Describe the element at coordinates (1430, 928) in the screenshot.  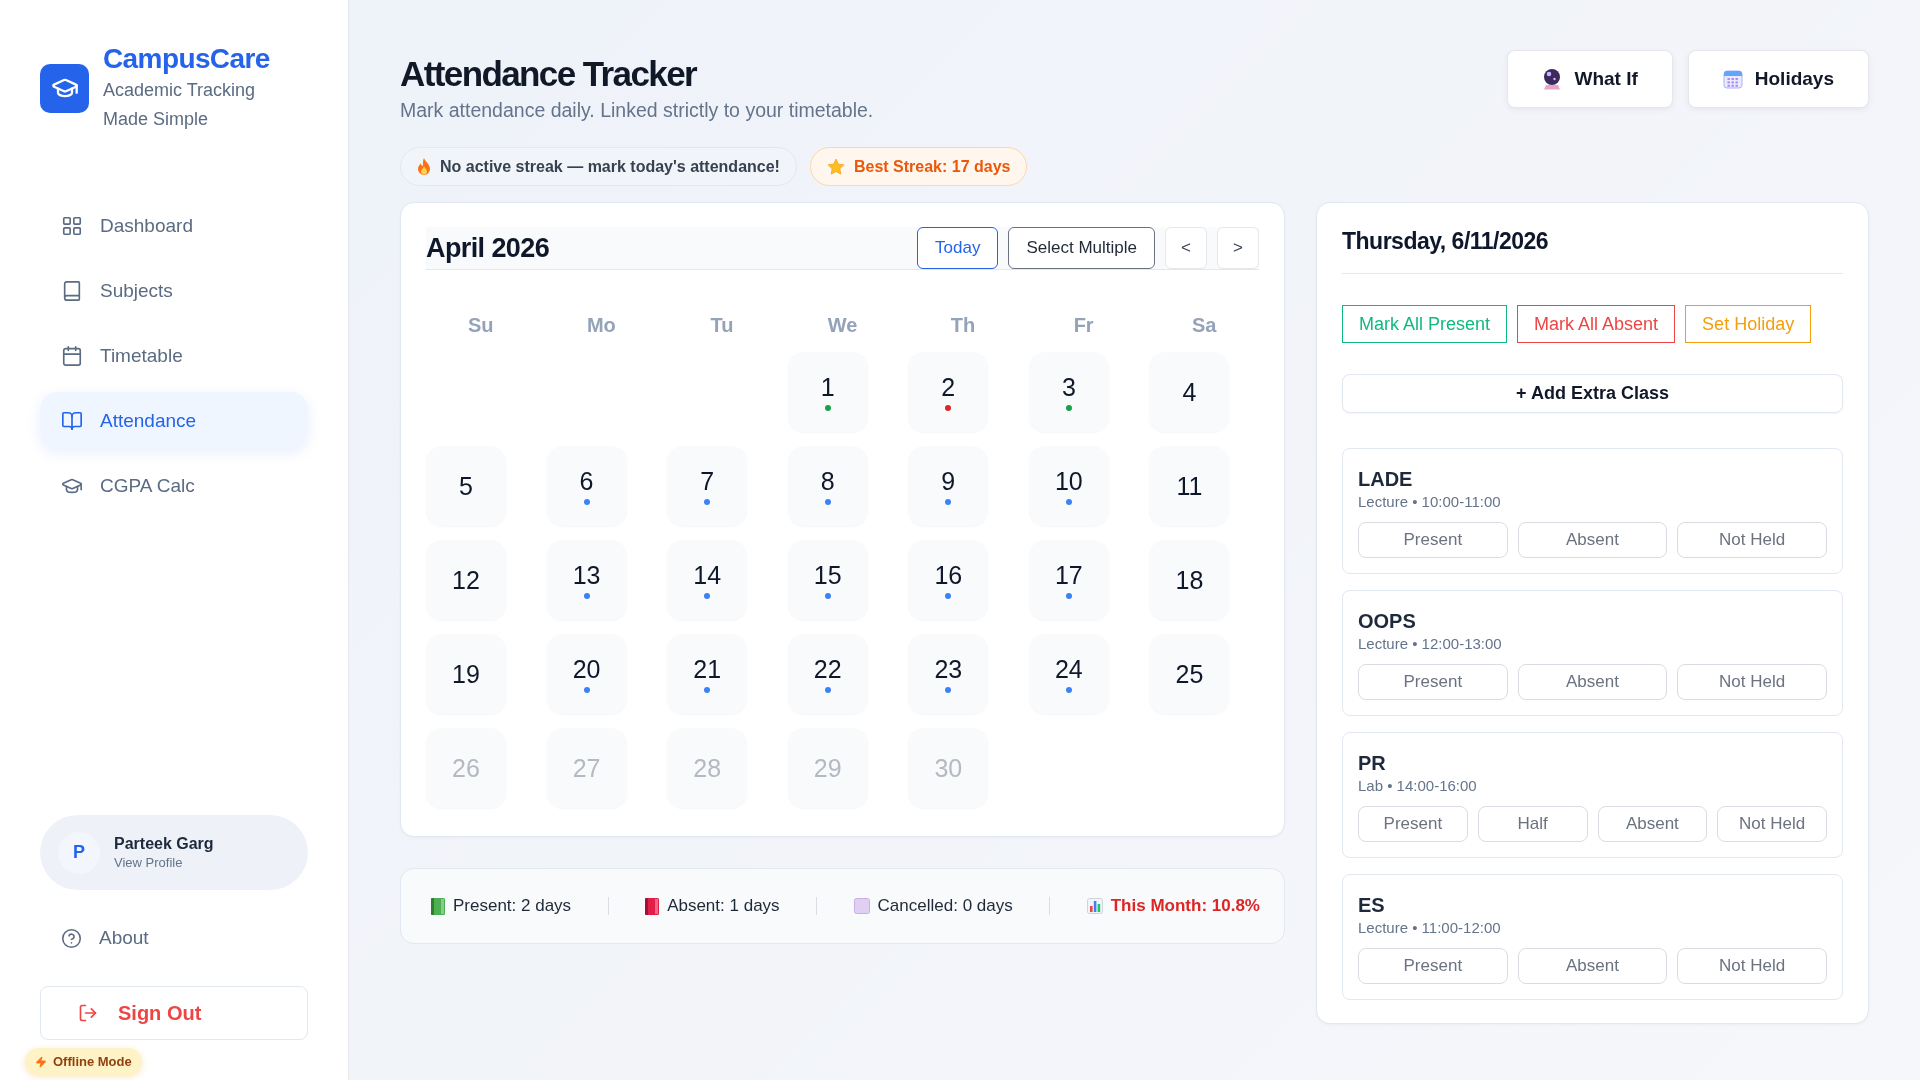
I see `class-detail: Lecture • 11:00-12:00` at that location.